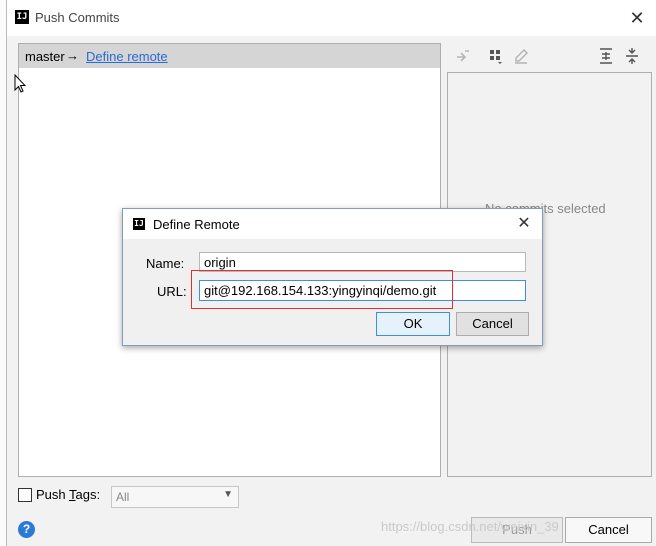  Describe the element at coordinates (165, 263) in the screenshot. I see `name-label: Name:` at that location.